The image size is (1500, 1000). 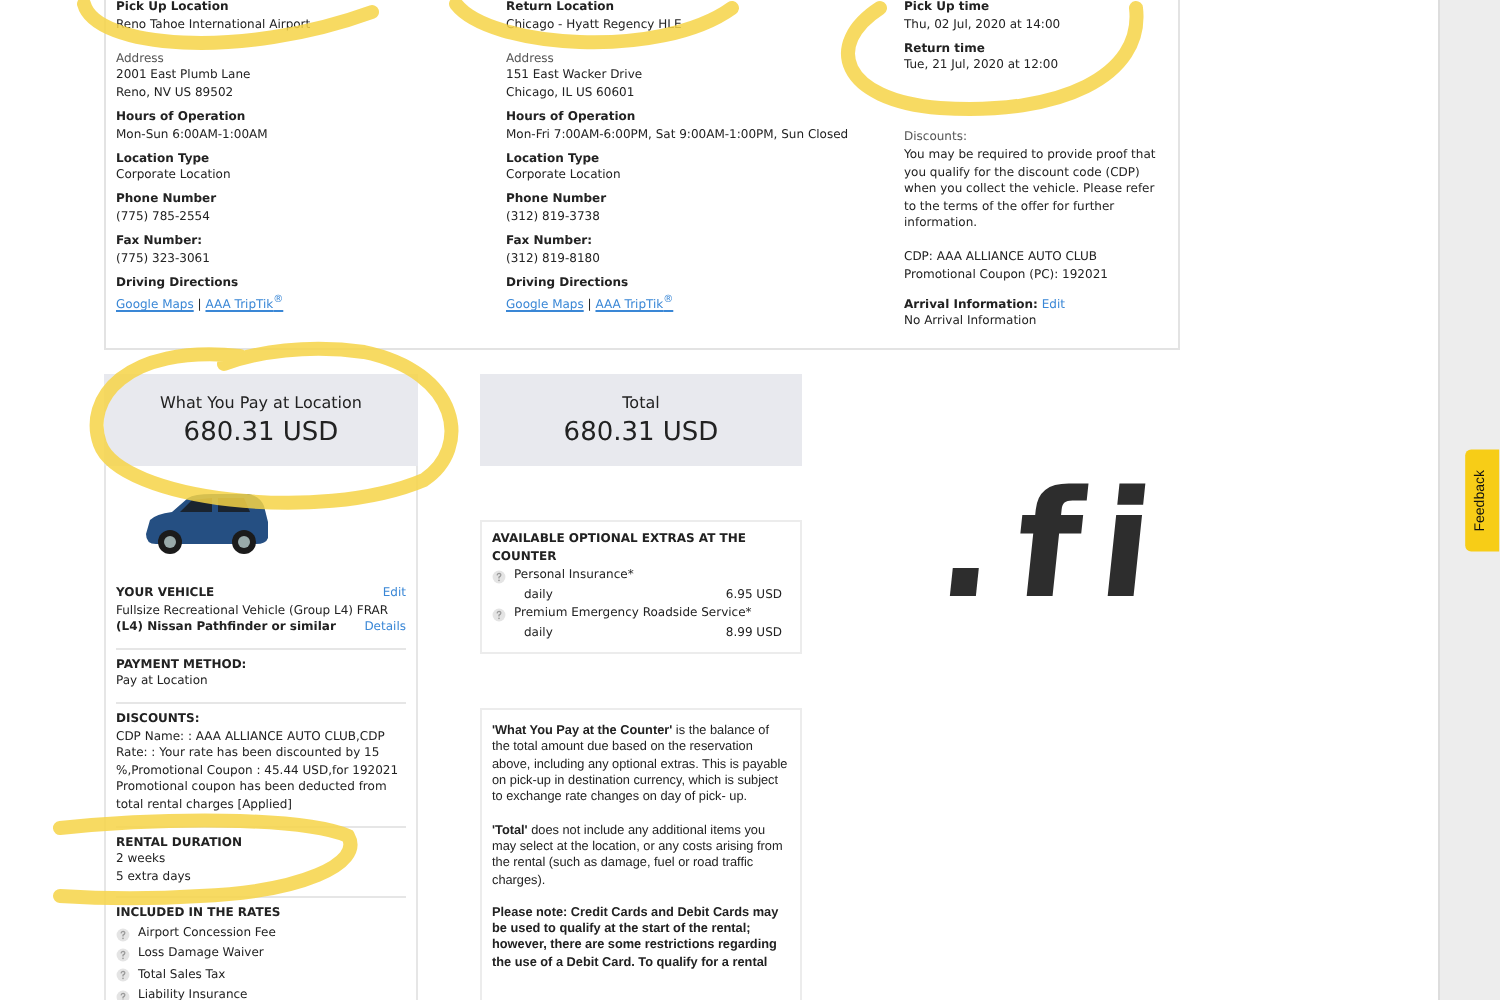 I want to click on pay-amount: 680.31 USD, so click(x=261, y=432).